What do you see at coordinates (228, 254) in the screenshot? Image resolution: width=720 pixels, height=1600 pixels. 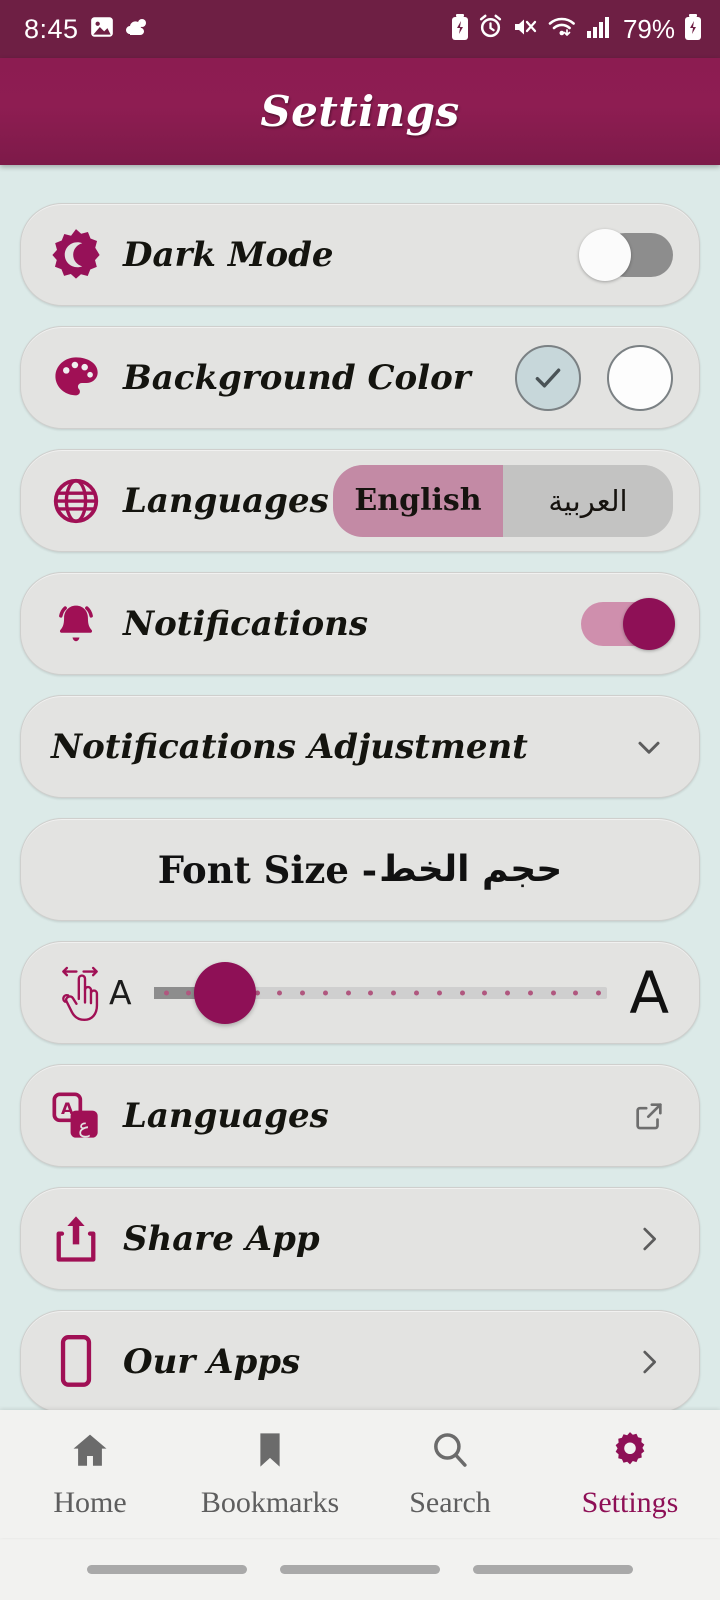 I see `setting-label-dark-mode: Dark Mode` at bounding box center [228, 254].